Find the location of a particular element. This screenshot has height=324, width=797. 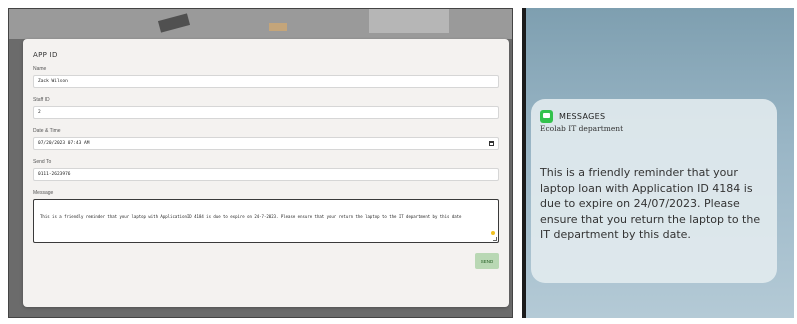

background-photo is located at coordinates (260, 24).